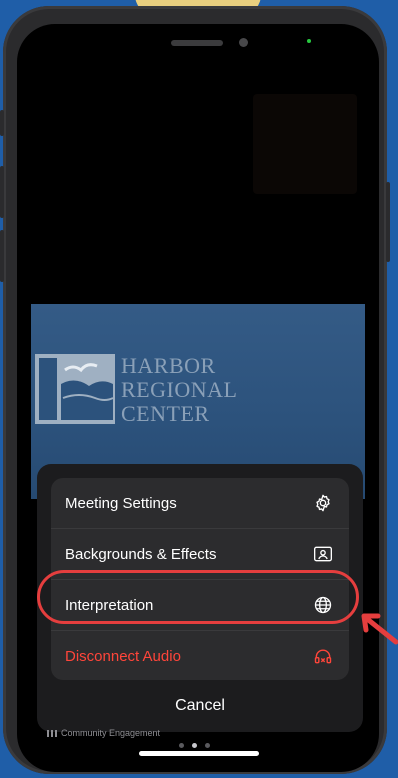 The image size is (398, 778). I want to click on harbor-regional-center-logo: HARBOR REGIONAL CENTER, so click(165, 391).